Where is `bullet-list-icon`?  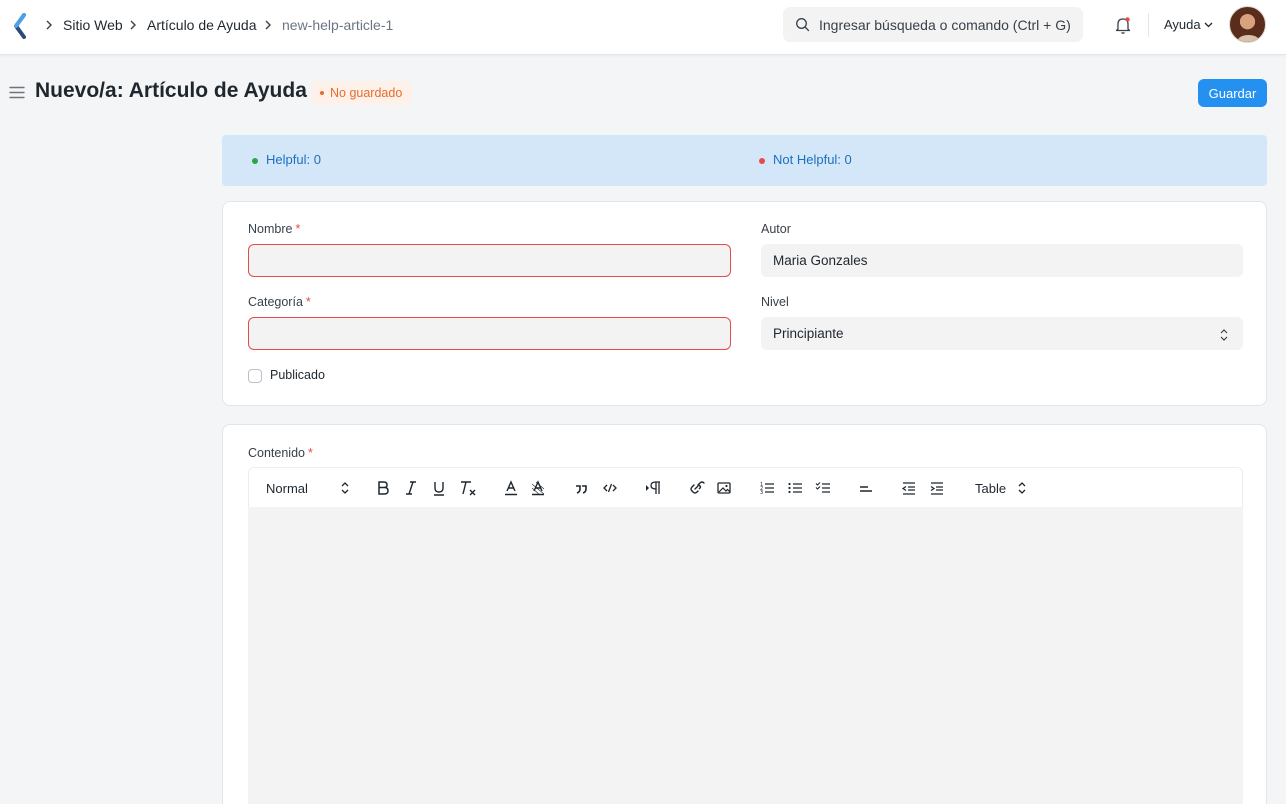 bullet-list-icon is located at coordinates (795, 488).